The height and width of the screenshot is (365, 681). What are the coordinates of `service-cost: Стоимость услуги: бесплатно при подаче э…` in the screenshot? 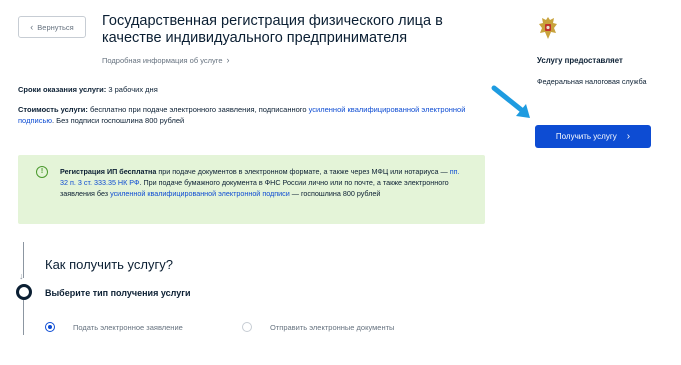 It's located at (253, 115).